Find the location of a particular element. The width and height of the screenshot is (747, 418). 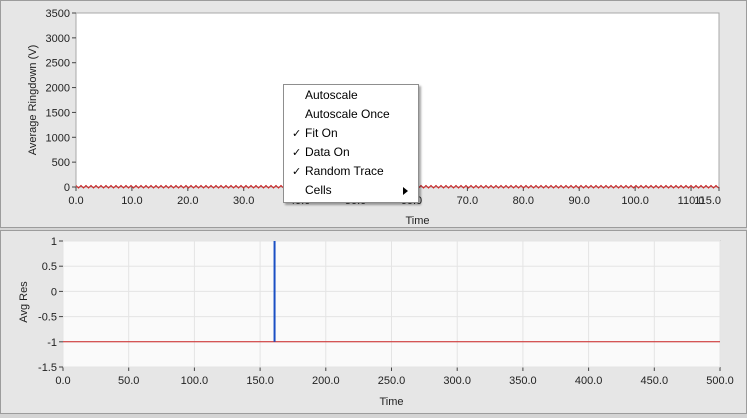

x-tick-label: 450.0 is located at coordinates (655, 381).